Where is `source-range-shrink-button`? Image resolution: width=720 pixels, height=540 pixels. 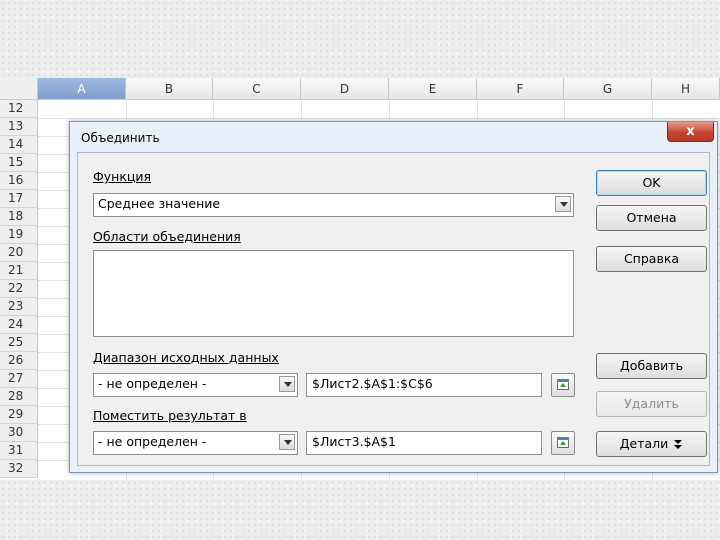
source-range-shrink-button is located at coordinates (563, 385).